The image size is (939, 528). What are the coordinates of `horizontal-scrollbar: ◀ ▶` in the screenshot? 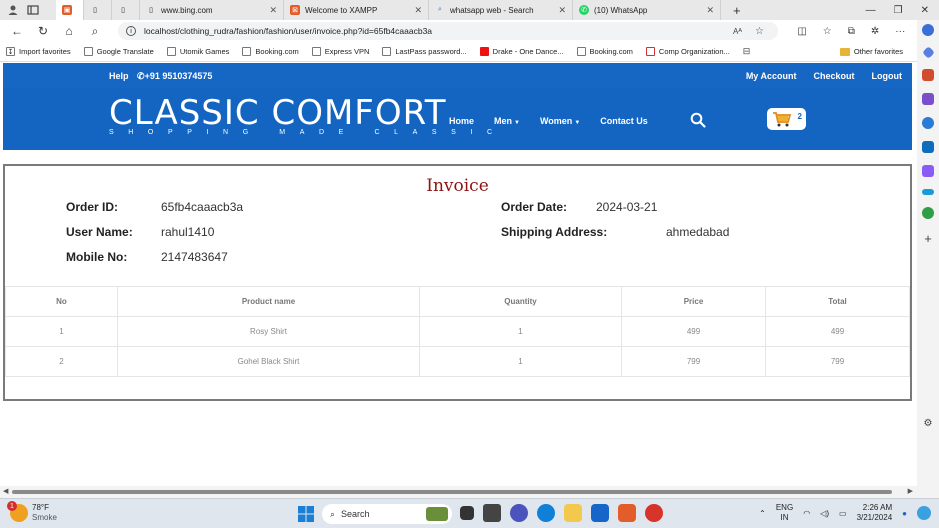 It's located at (458, 492).